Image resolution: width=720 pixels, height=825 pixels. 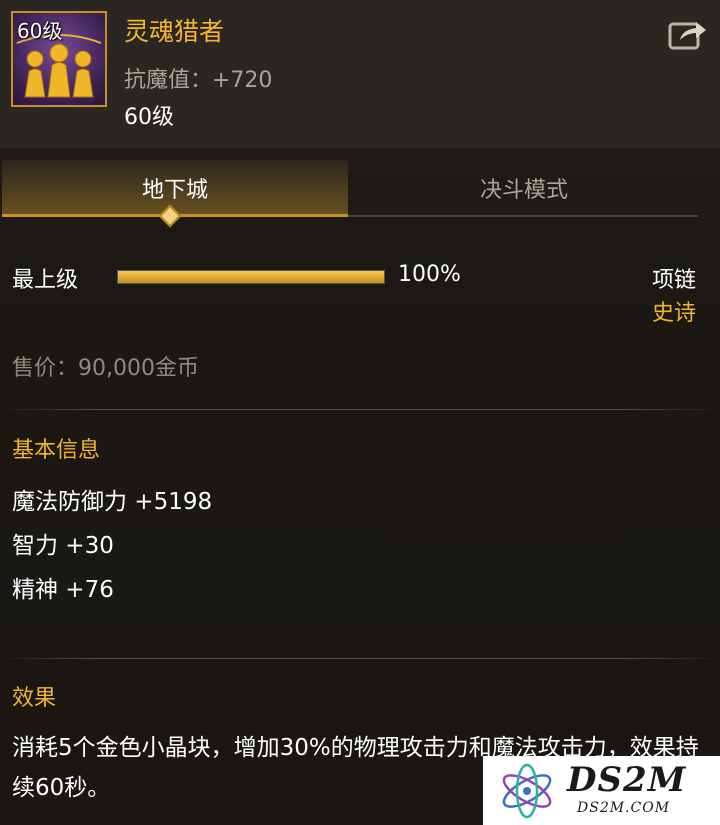 I want to click on sell-price: 售价：90,000金币, so click(x=105, y=368).